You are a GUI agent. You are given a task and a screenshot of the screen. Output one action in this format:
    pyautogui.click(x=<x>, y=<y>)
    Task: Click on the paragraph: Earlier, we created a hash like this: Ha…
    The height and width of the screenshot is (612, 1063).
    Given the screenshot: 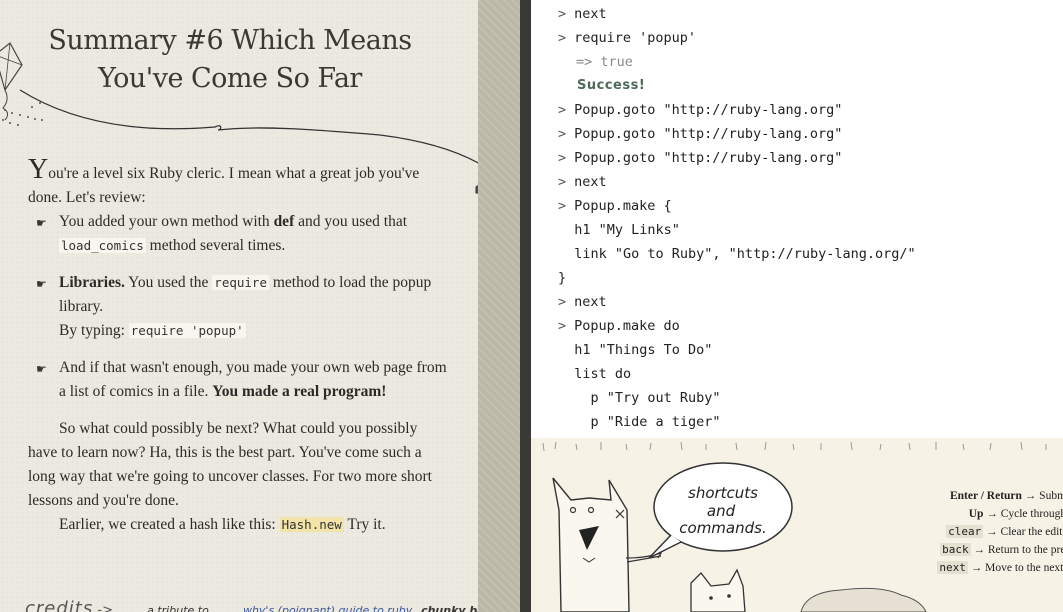 What is the action you would take?
    pyautogui.click(x=238, y=525)
    